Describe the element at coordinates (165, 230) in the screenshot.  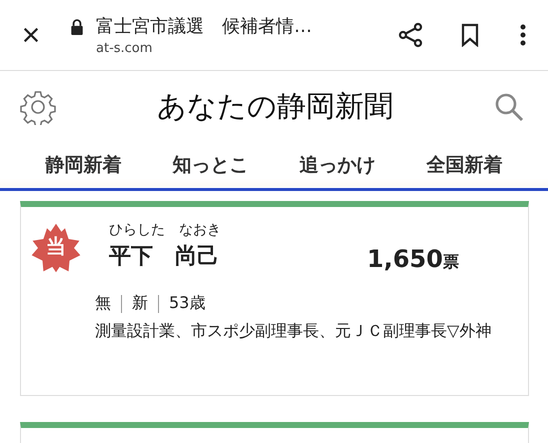
I see `name-reading: ひらした なおき` at that location.